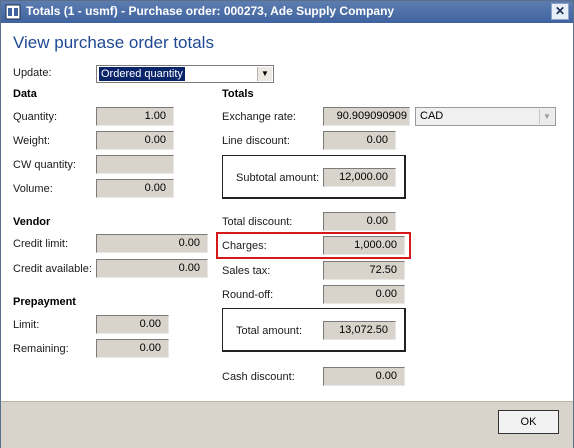  Describe the element at coordinates (135, 116) in the screenshot. I see `quantity-field: 1.00` at that location.